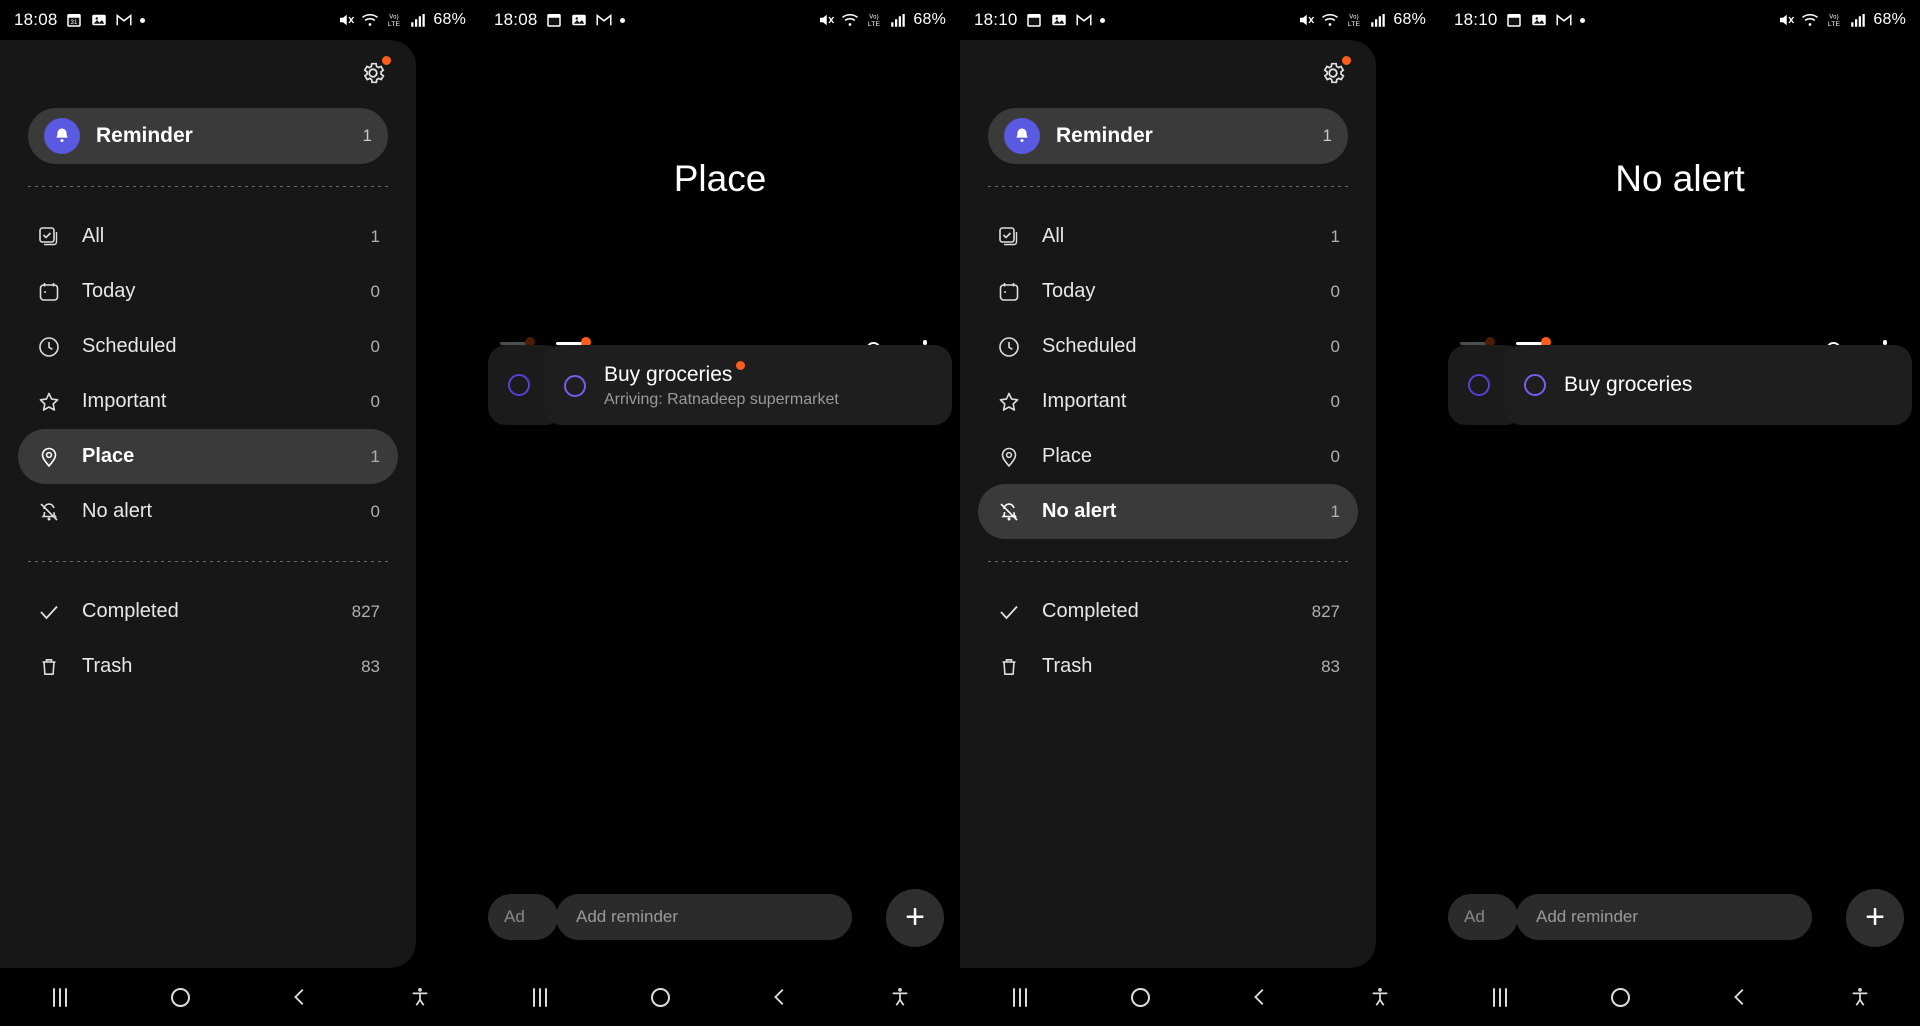 The width and height of the screenshot is (1920, 1026). Describe the element at coordinates (79, 20) in the screenshot. I see `status-bar-left: 18:08 31` at that location.